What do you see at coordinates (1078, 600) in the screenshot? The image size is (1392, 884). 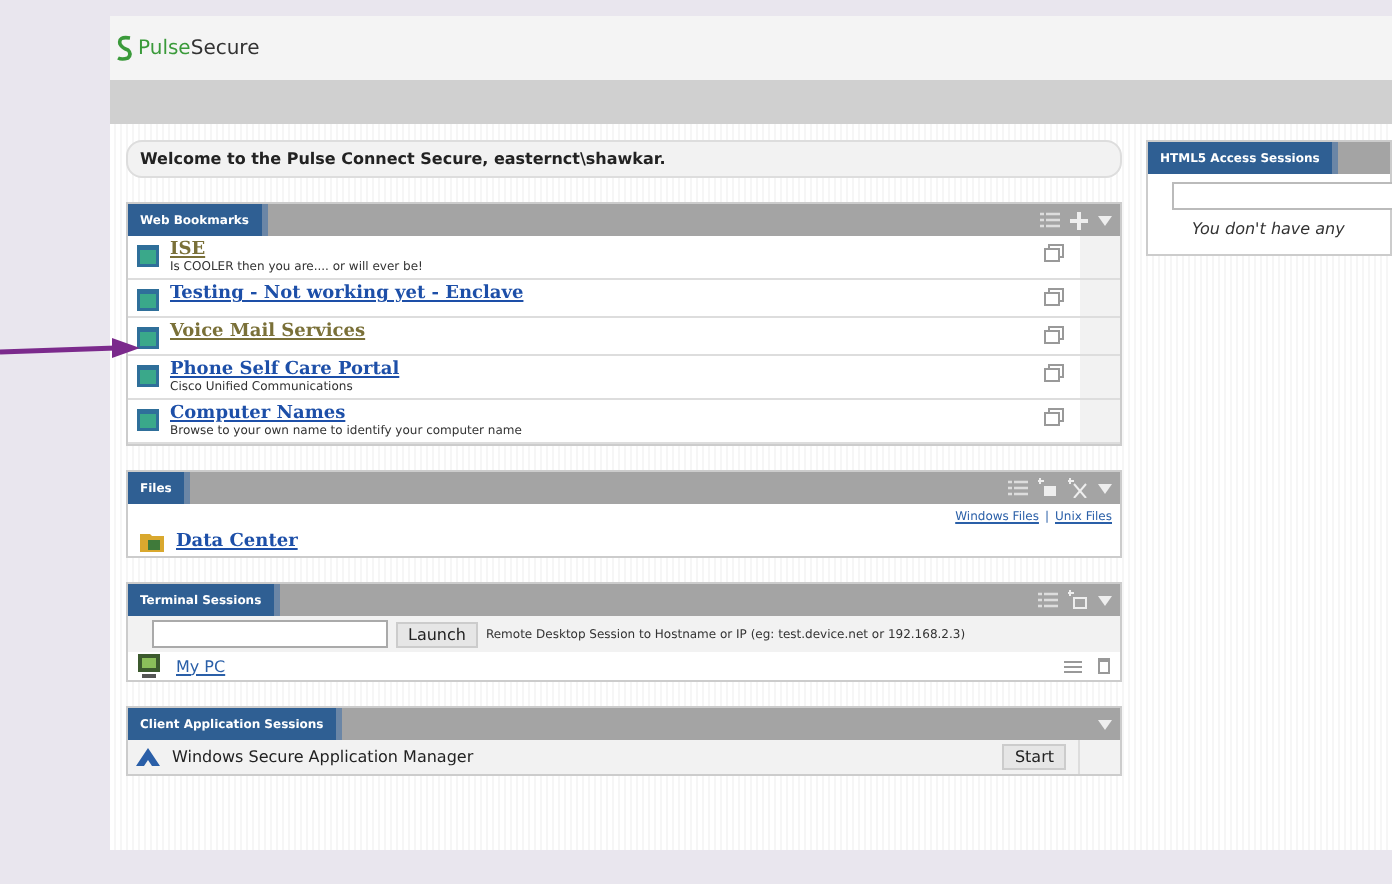 I see `add-screen-icon` at bounding box center [1078, 600].